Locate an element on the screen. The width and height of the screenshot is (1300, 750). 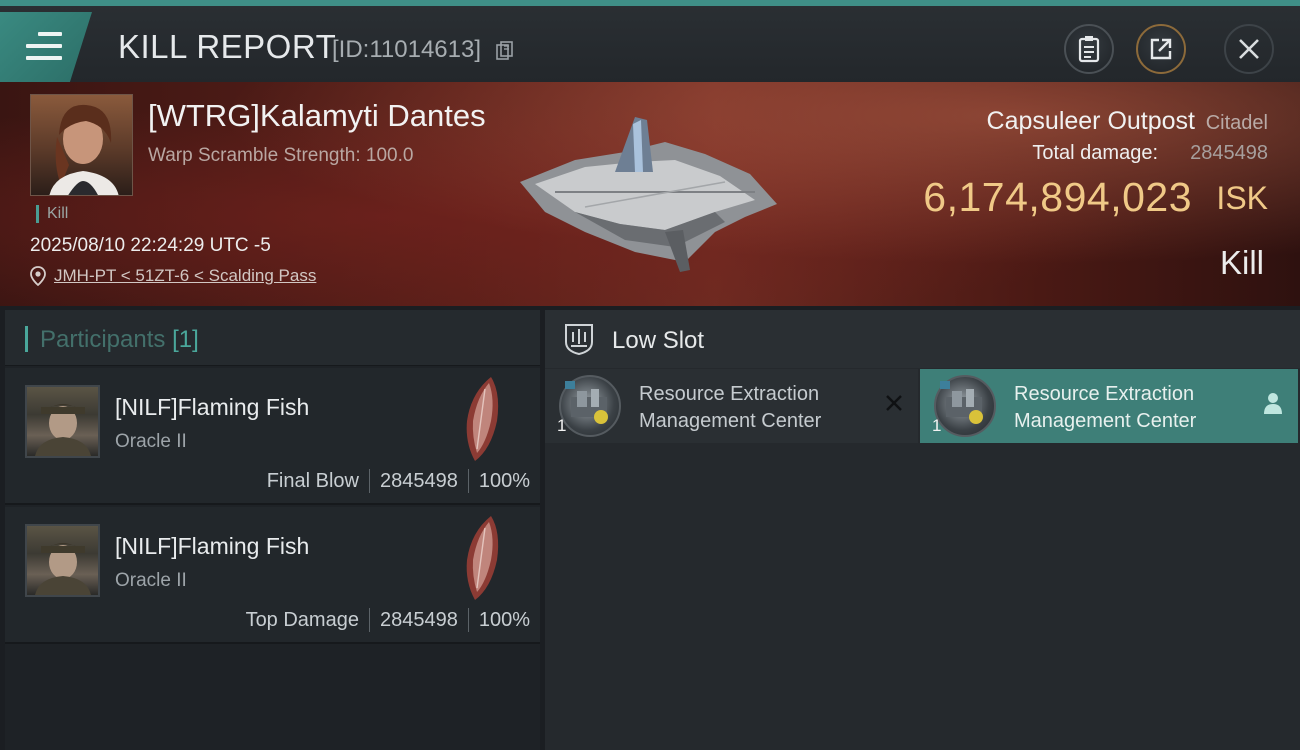
clipboard-button is located at coordinates (1089, 49).